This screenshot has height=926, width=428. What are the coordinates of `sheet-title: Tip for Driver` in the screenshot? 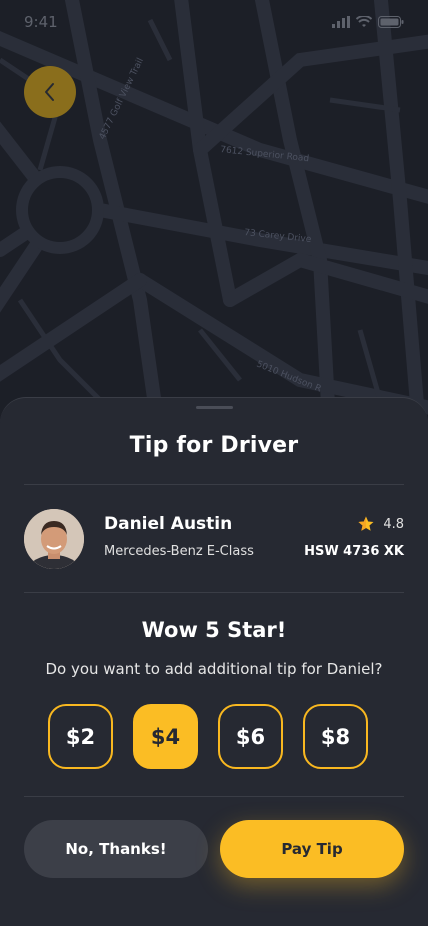 It's located at (214, 445).